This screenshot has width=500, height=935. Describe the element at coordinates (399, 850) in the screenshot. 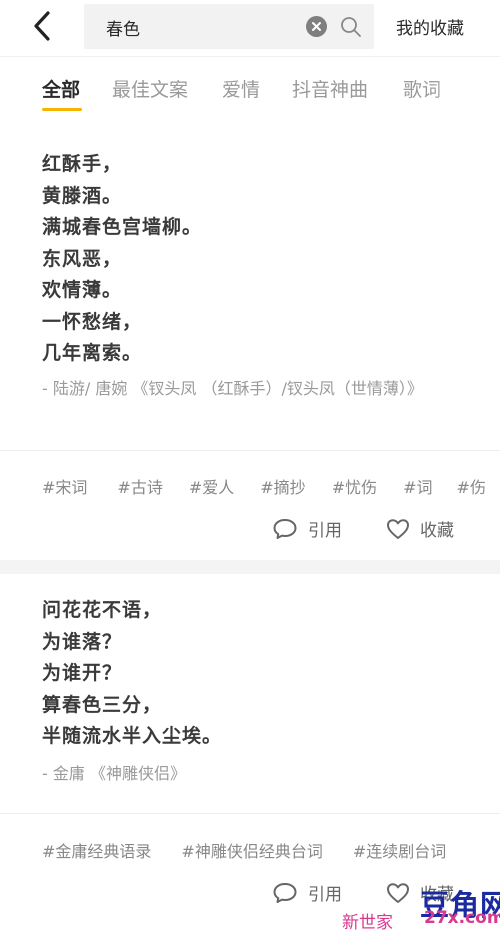

I see `tag-chip: #连续剧台词` at that location.